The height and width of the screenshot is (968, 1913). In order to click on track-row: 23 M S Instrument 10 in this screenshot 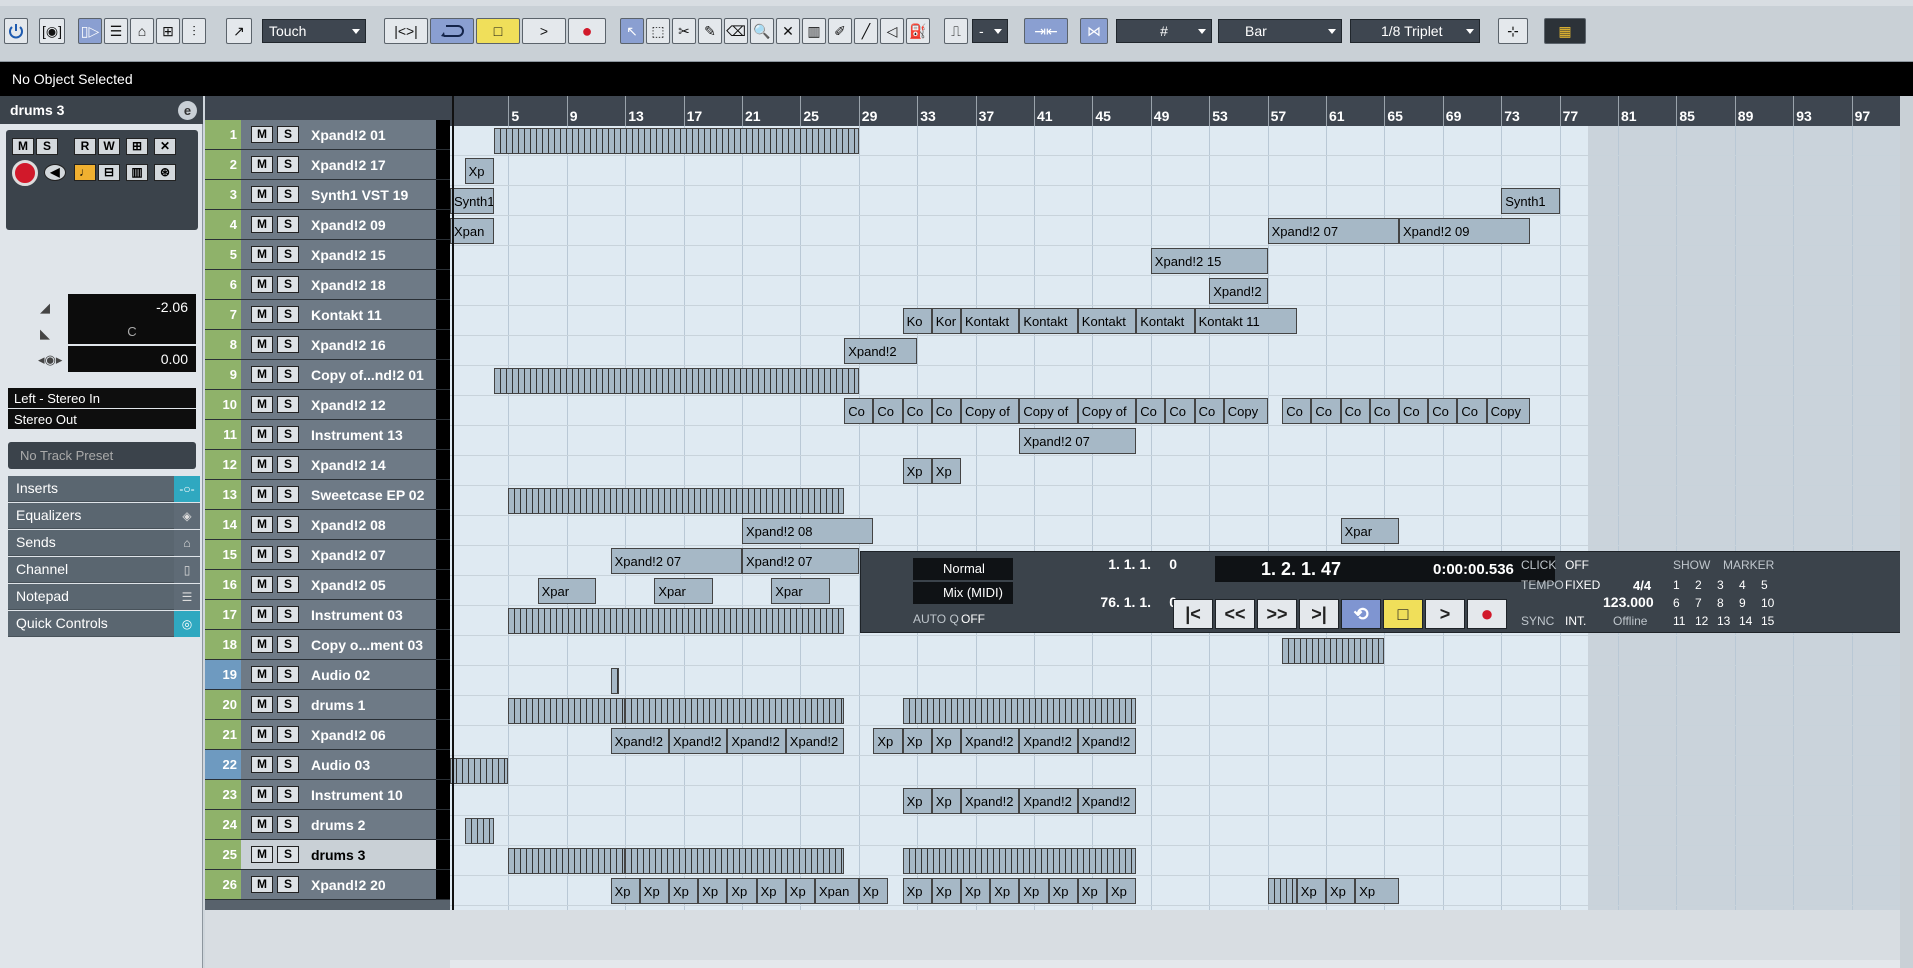, I will do `click(327, 795)`.